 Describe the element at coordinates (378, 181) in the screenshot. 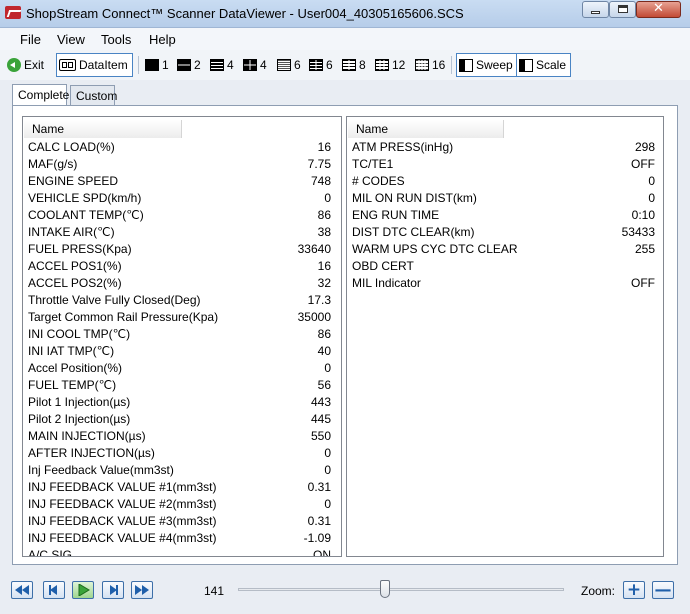

I see `data-item-name: # CODES` at that location.